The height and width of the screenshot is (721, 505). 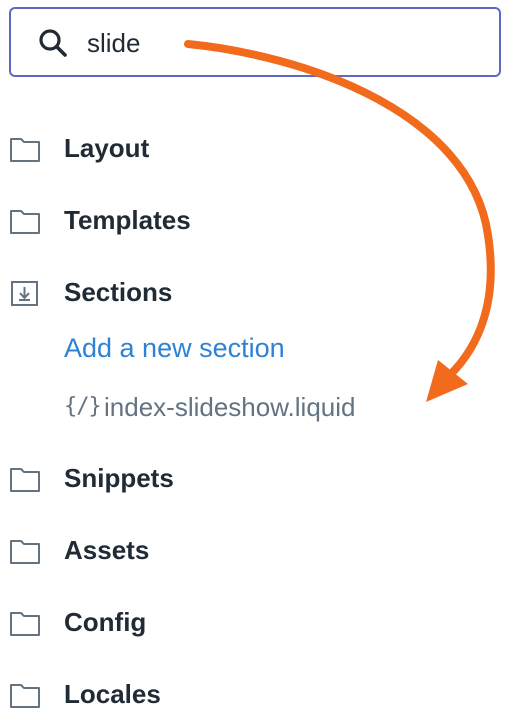 What do you see at coordinates (53, 43) in the screenshot?
I see `search-icon` at bounding box center [53, 43].